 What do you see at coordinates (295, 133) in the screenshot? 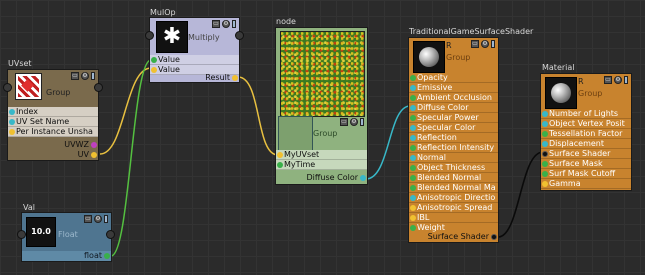
I see `texture-thumbnail` at bounding box center [295, 133].